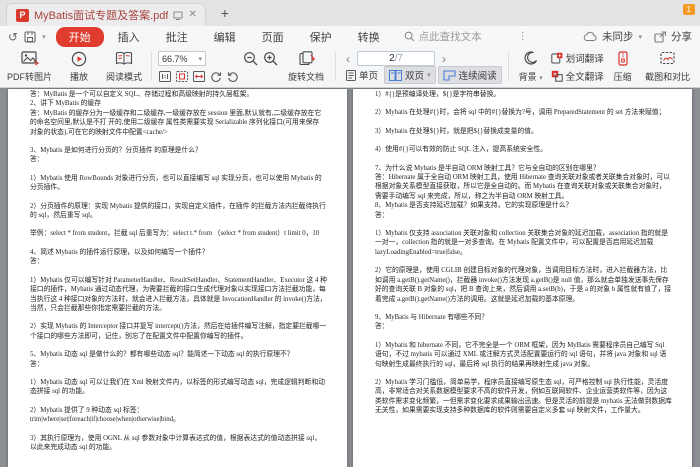 The width and height of the screenshot is (700, 467). I want to click on page-nav-row: ‹ 2 /7 ›, so click(422, 58).